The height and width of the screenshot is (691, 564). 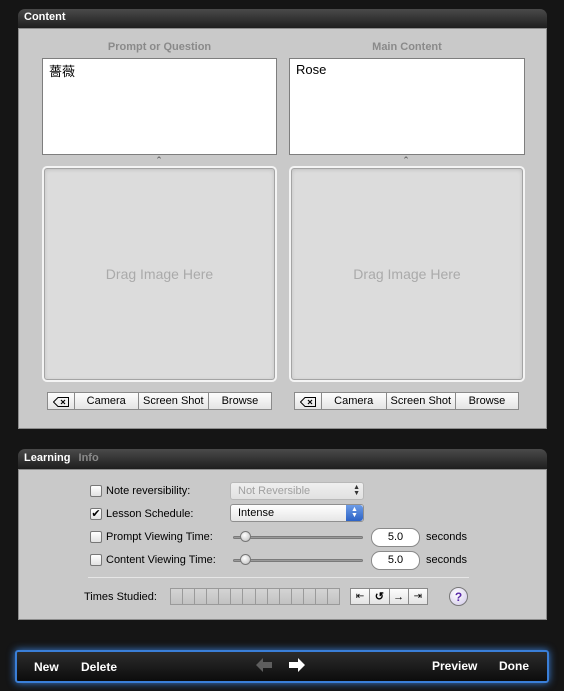 What do you see at coordinates (45, 17) in the screenshot?
I see `content-panel-title: Content` at bounding box center [45, 17].